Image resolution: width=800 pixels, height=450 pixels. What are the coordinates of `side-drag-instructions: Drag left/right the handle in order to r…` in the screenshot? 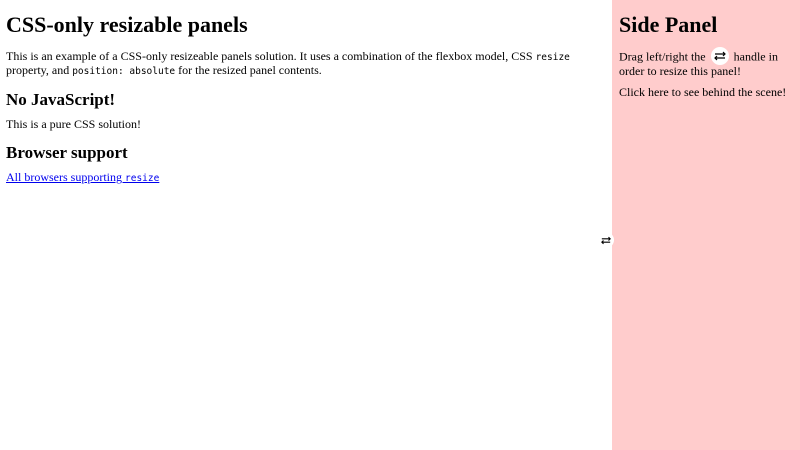 It's located at (706, 62).